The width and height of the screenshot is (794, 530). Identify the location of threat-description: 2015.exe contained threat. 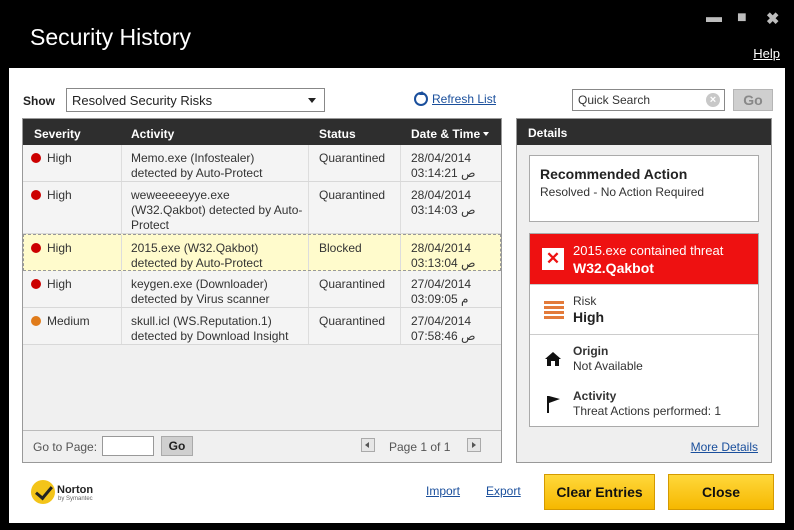
(648, 250).